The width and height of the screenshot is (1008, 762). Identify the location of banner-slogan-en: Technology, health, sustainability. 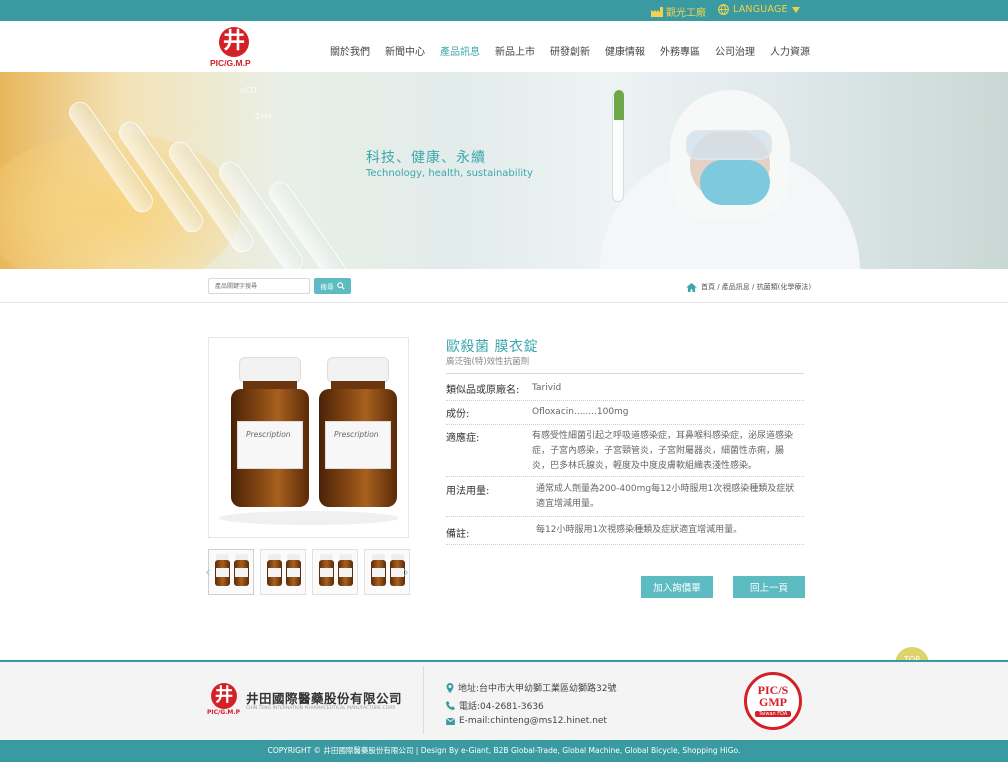
(449, 173).